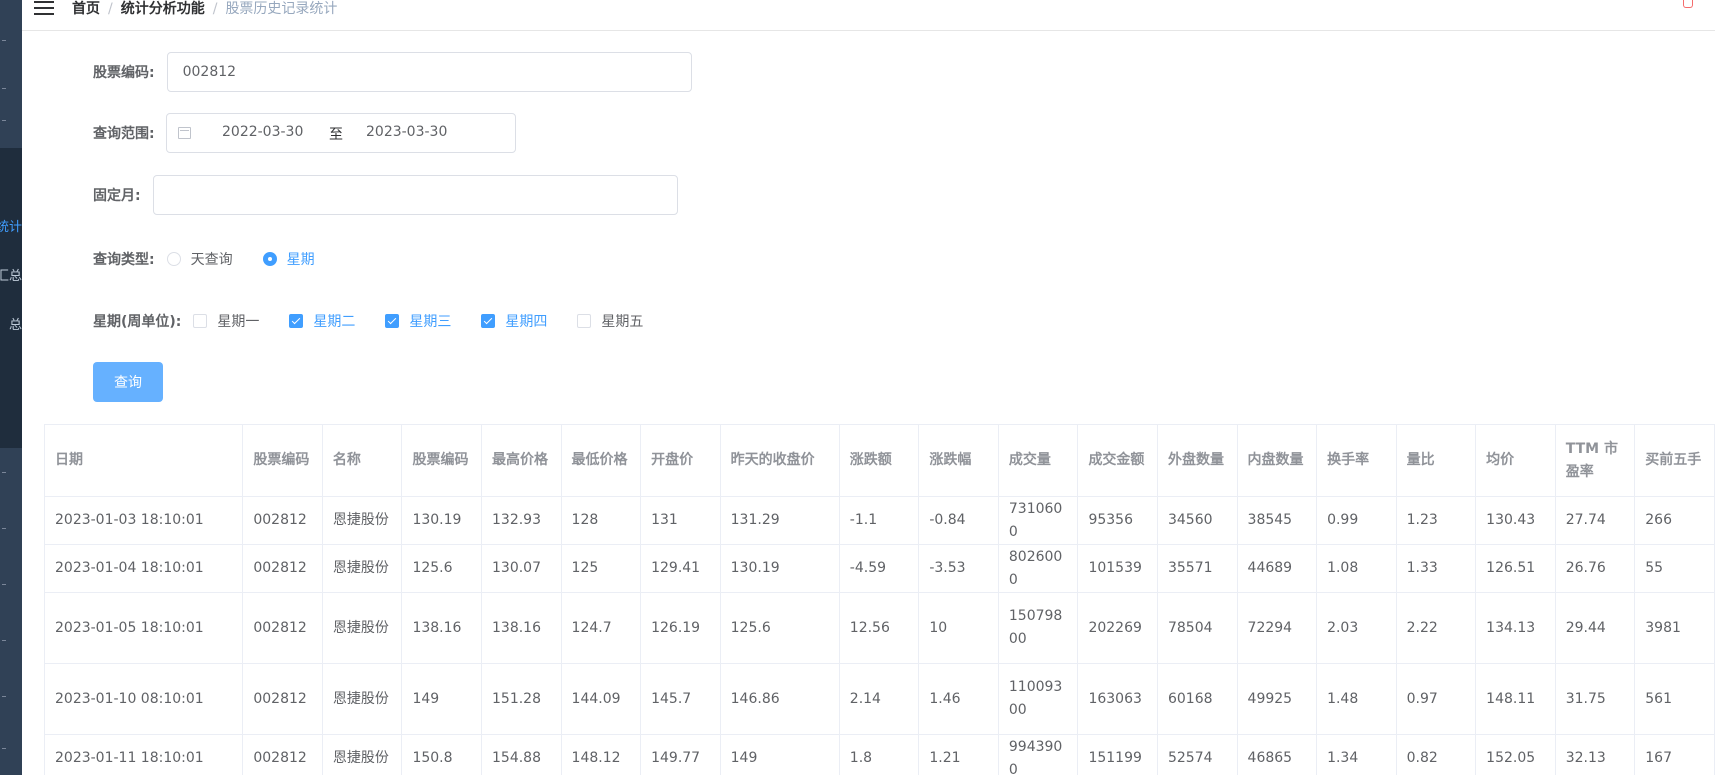 Image resolution: width=1715 pixels, height=775 pixels. Describe the element at coordinates (521, 754) in the screenshot. I see `table-cell: 154.88` at that location.